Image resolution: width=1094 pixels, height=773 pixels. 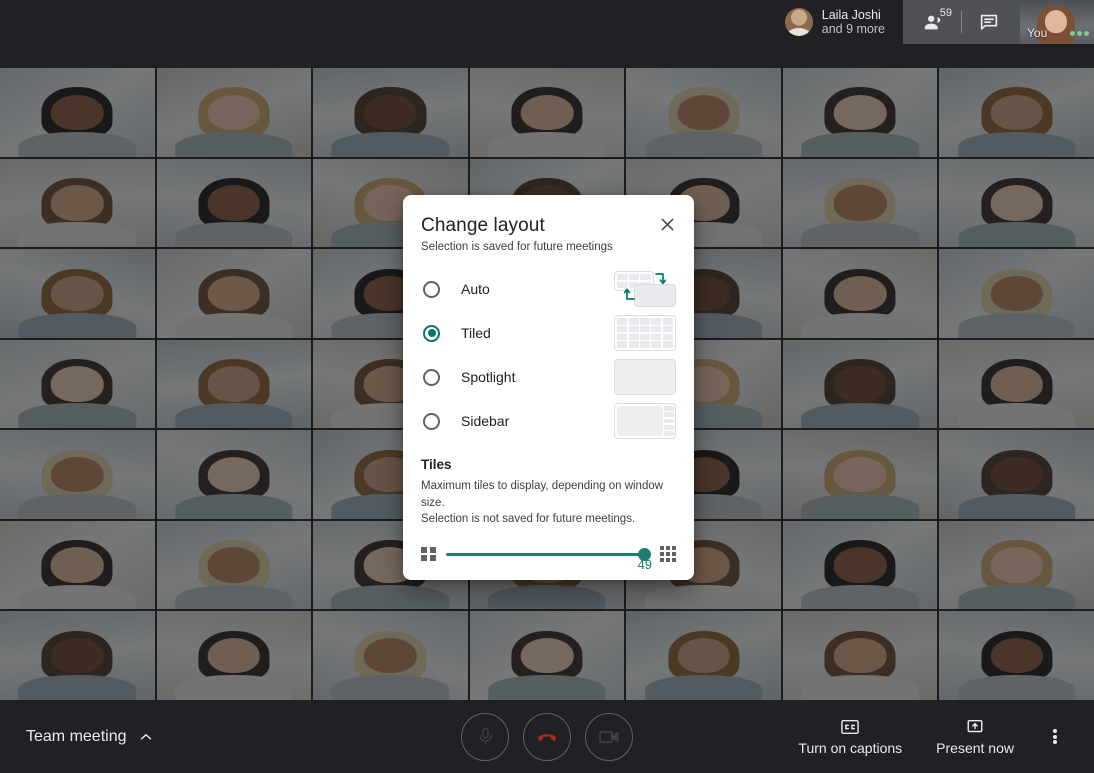 I want to click on chevron-up-icon, so click(x=145, y=736).